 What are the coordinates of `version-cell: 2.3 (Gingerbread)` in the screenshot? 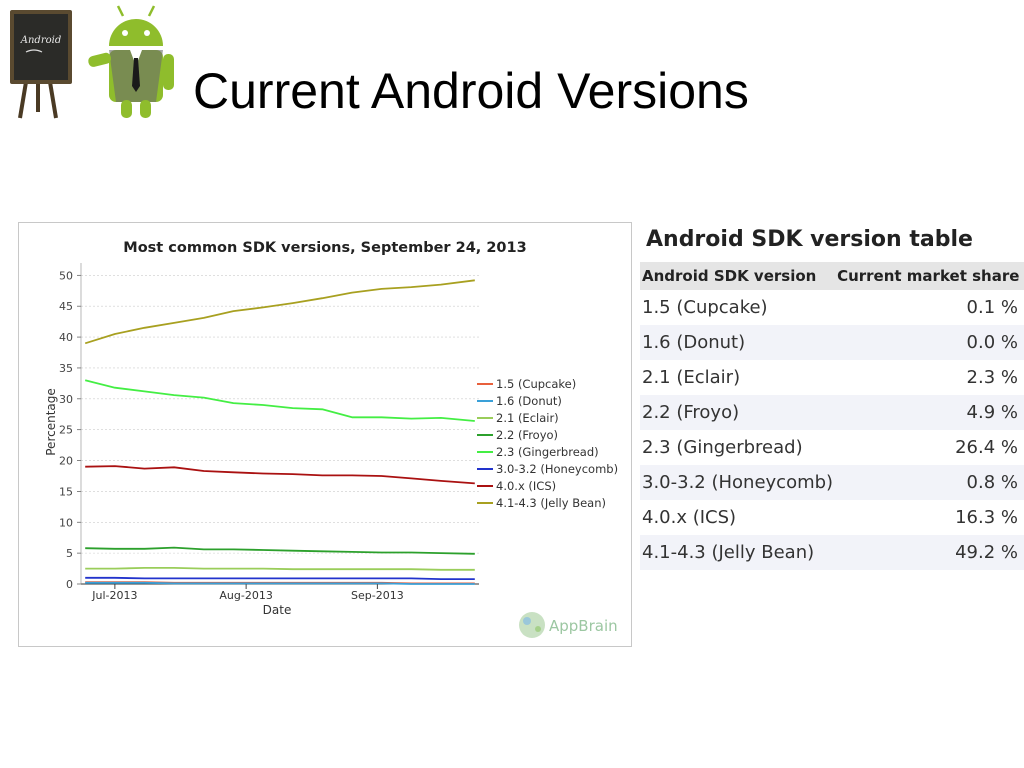 It's located at (722, 447).